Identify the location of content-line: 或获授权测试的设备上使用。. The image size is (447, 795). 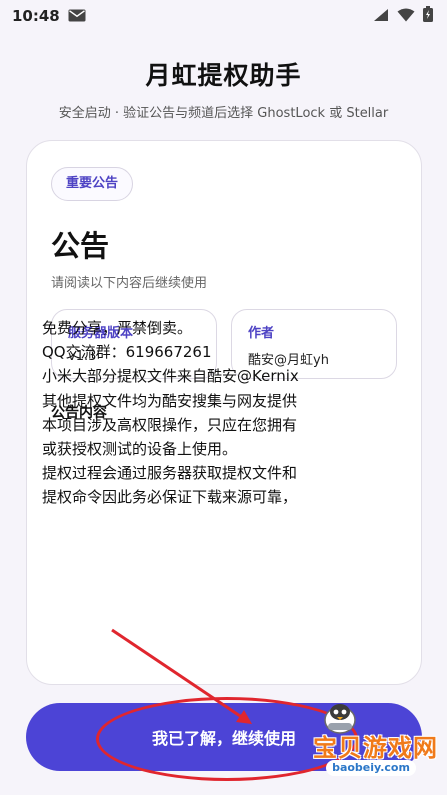
(140, 449).